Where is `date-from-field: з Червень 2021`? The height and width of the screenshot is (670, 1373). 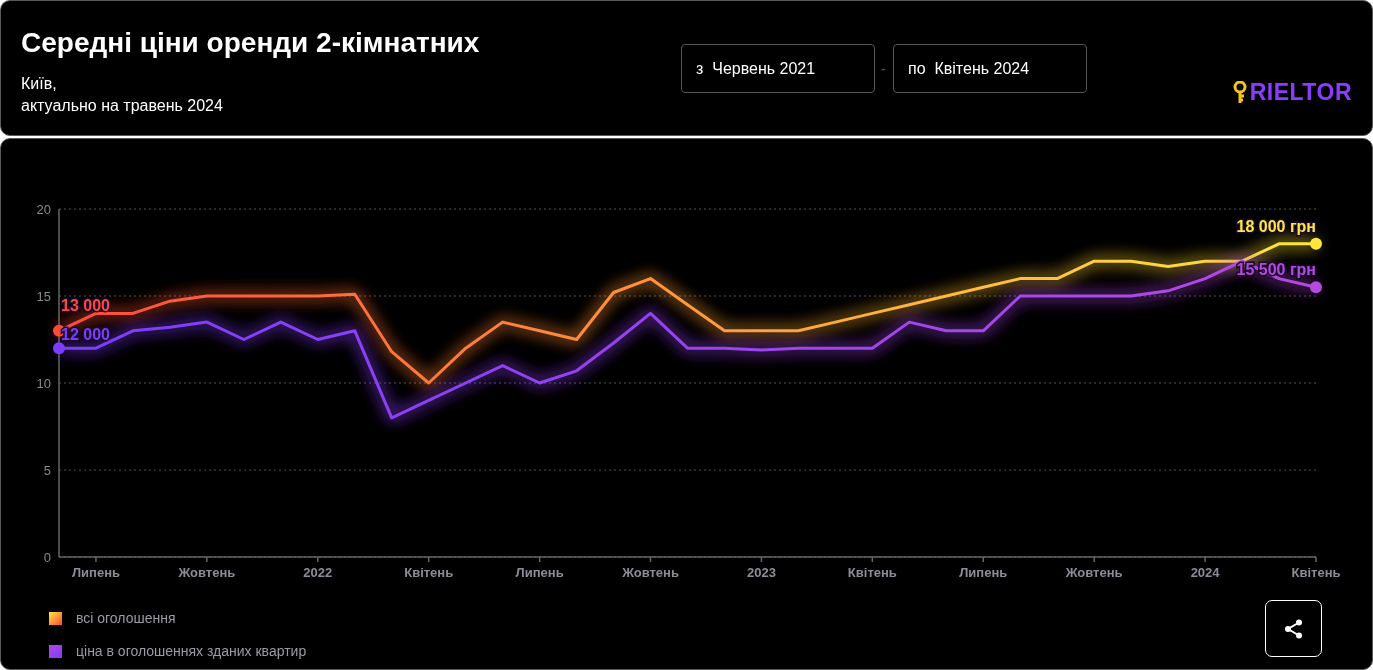 date-from-field: з Червень 2021 is located at coordinates (778, 68).